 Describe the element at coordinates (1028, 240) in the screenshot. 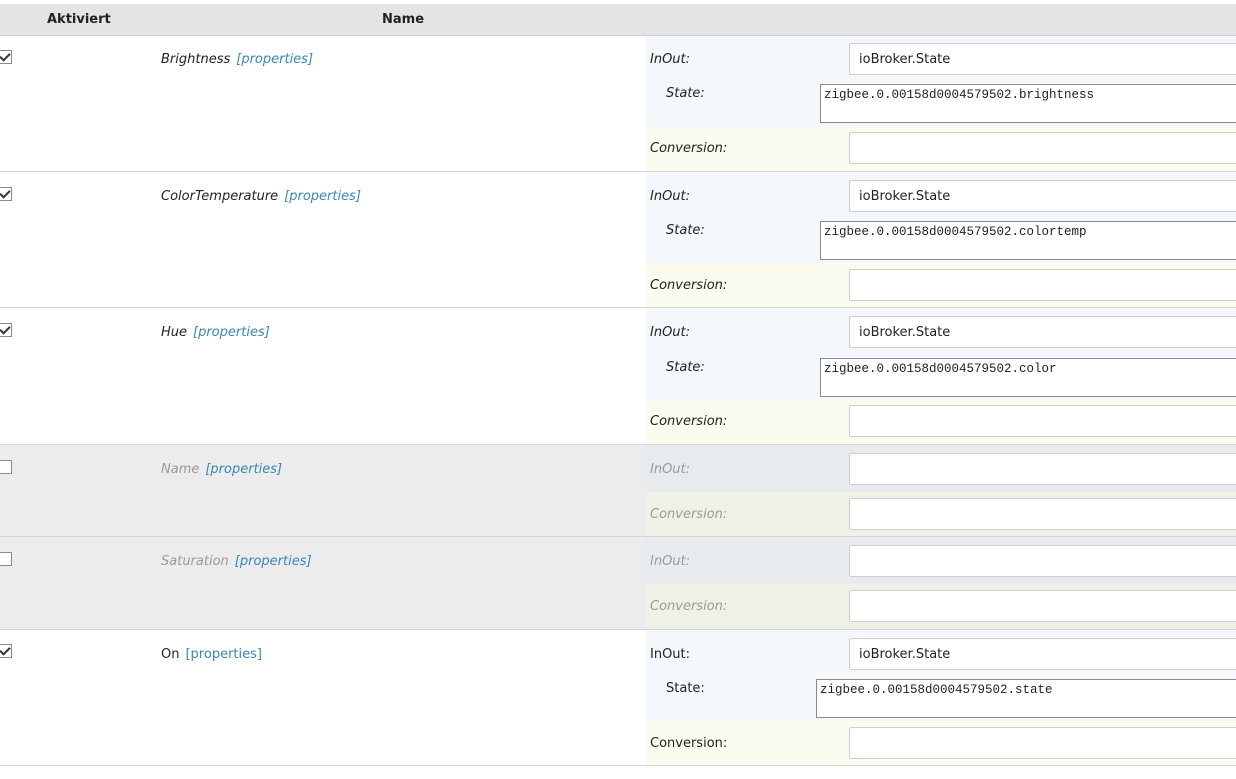

I see `state-input: zigbee.0.00158d0004579502.colortemp` at that location.